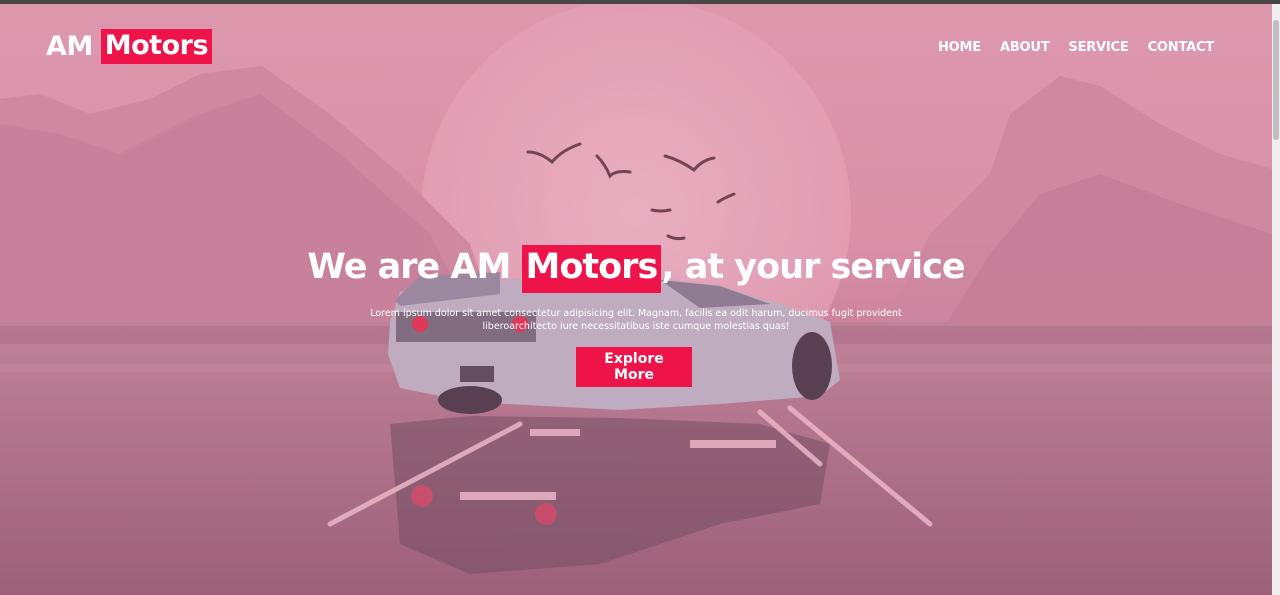 The image size is (1280, 595). I want to click on nav-item-contact: CONTACT, so click(1181, 47).